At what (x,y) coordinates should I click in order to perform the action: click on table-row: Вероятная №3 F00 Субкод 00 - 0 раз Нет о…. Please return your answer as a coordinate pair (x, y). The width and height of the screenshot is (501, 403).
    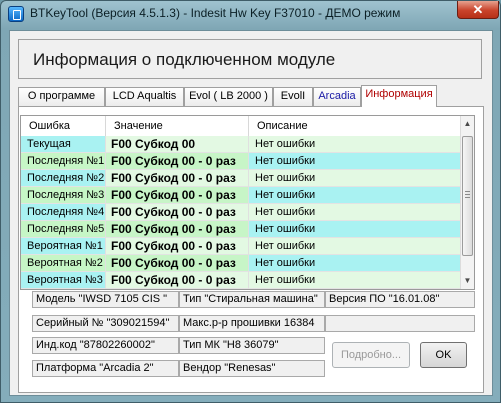
    Looking at the image, I should click on (241, 280).